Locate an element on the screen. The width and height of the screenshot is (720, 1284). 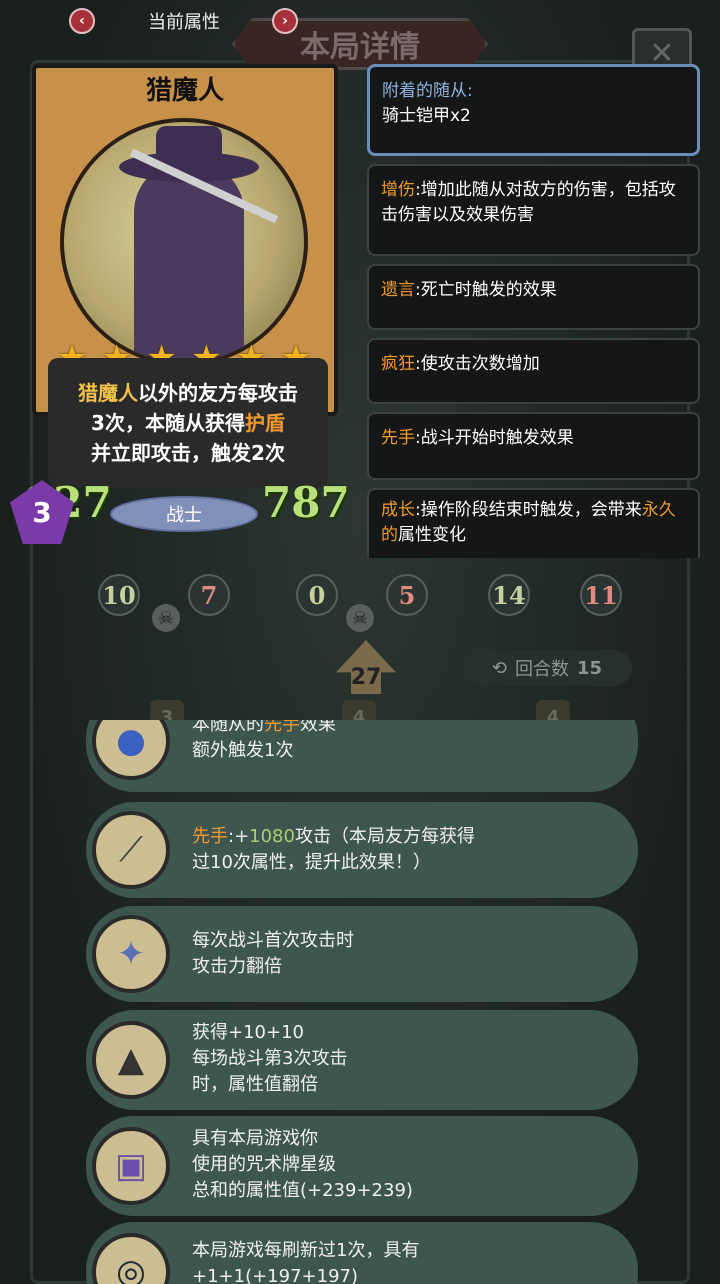
keyword-panel-deathrattle: 遗言:死亡时触发的效果 is located at coordinates (533, 297).